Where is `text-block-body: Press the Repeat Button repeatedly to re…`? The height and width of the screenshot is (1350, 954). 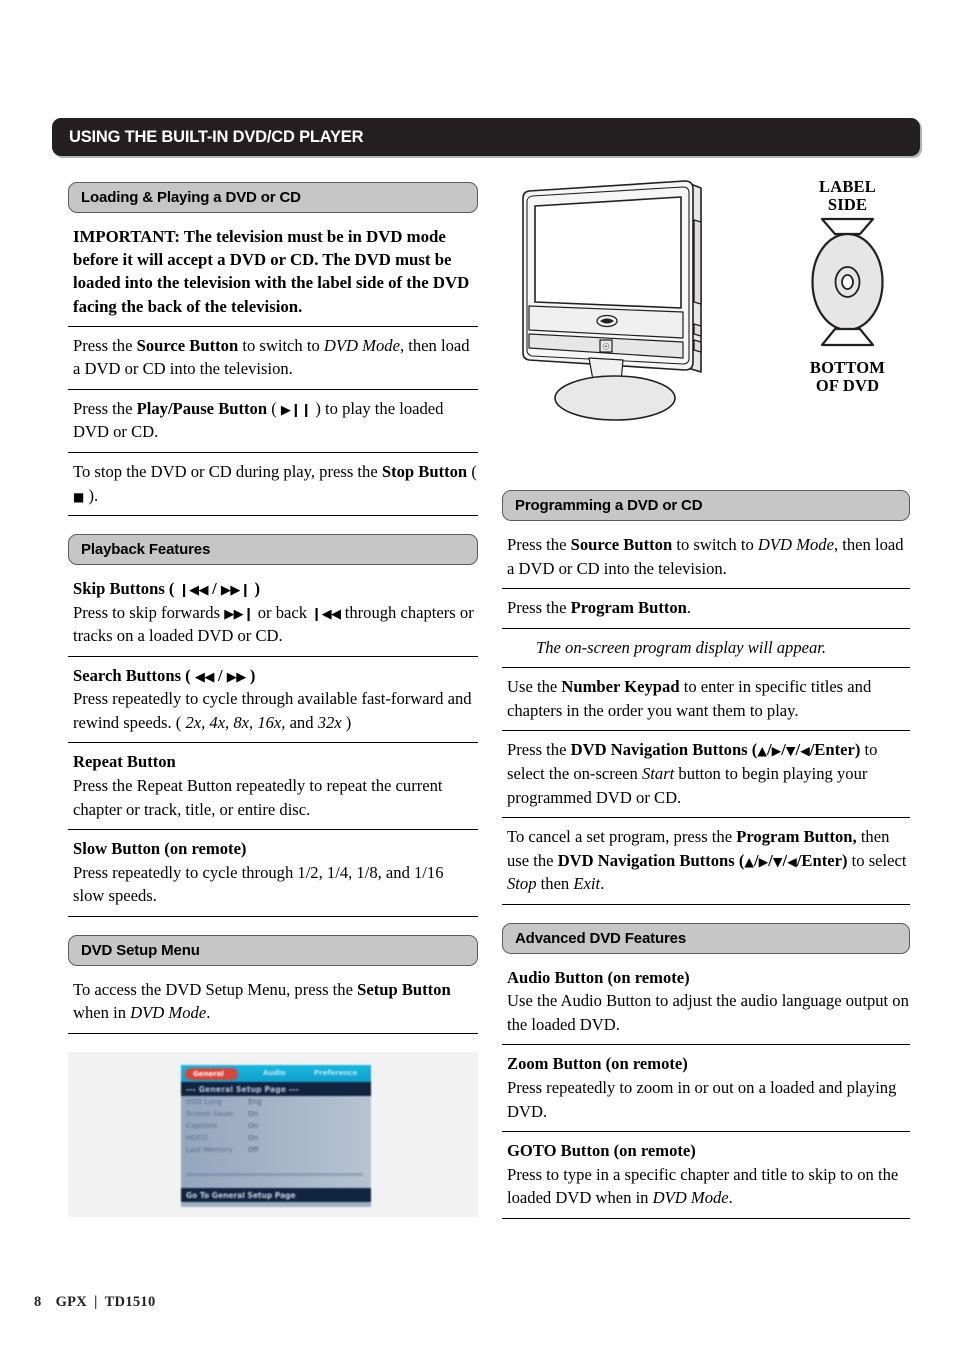 text-block-body: Press the Repeat Button repeatedly to re… is located at coordinates (258, 797).